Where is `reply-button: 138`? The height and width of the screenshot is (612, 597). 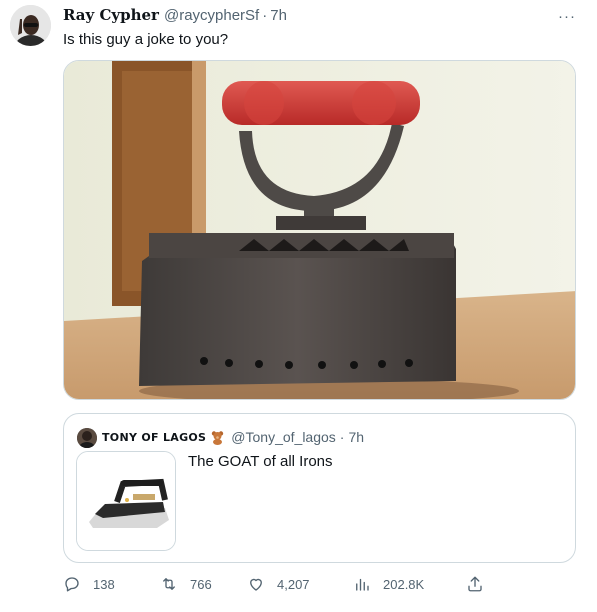 reply-button: 138 is located at coordinates (89, 584).